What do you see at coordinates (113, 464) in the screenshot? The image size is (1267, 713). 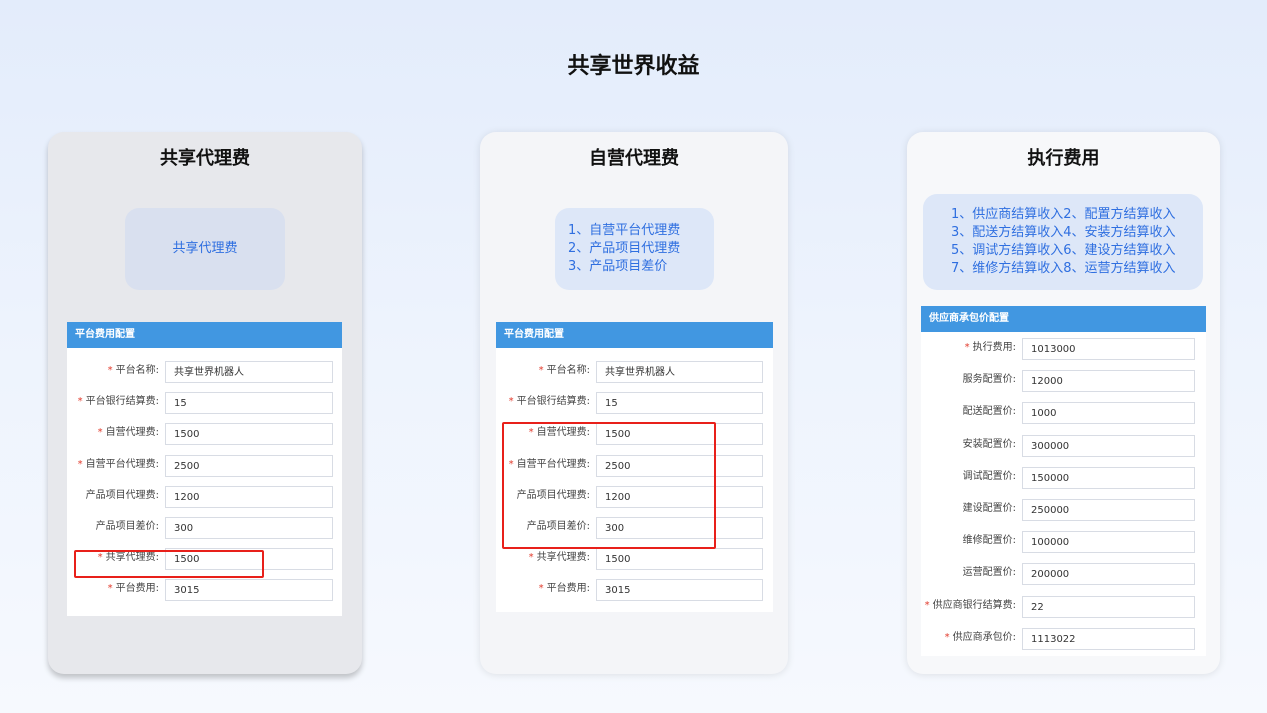 I see `field-label: * 自营平台代理费:` at bounding box center [113, 464].